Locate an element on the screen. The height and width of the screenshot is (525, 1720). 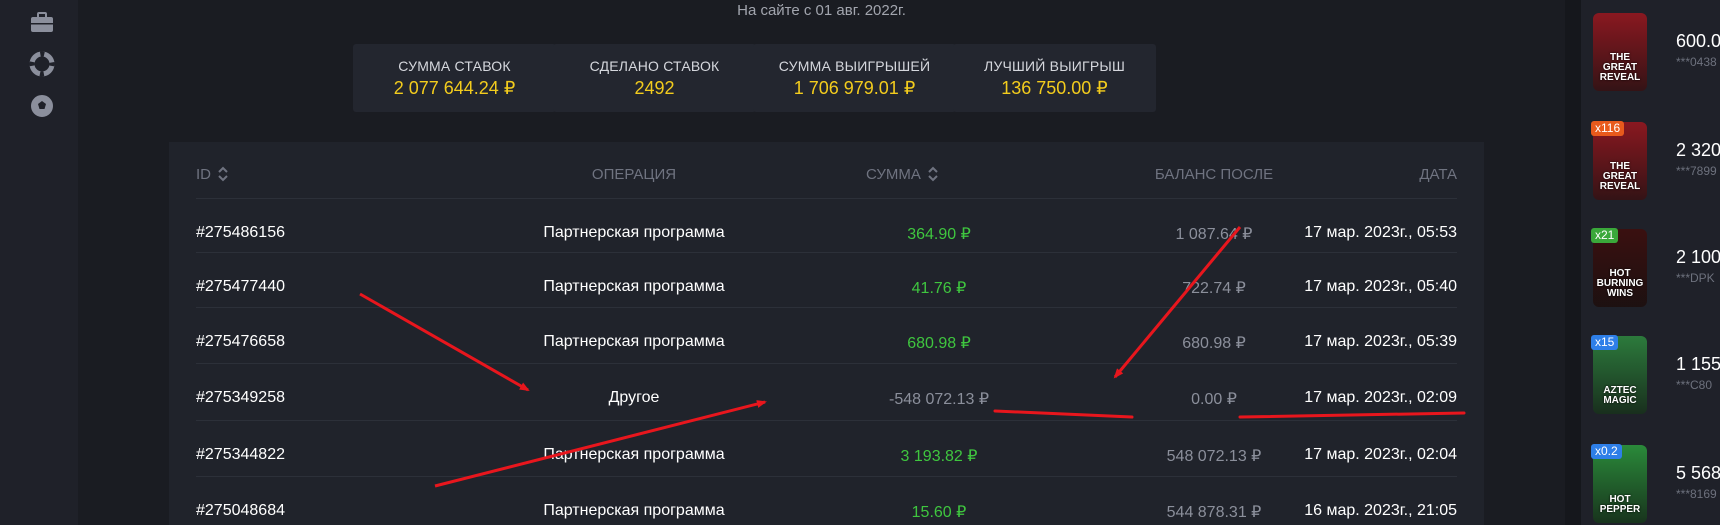
stat-total-bets: СУММА СТАВОК 2 077 644.24 ₽ is located at coordinates (454, 78).